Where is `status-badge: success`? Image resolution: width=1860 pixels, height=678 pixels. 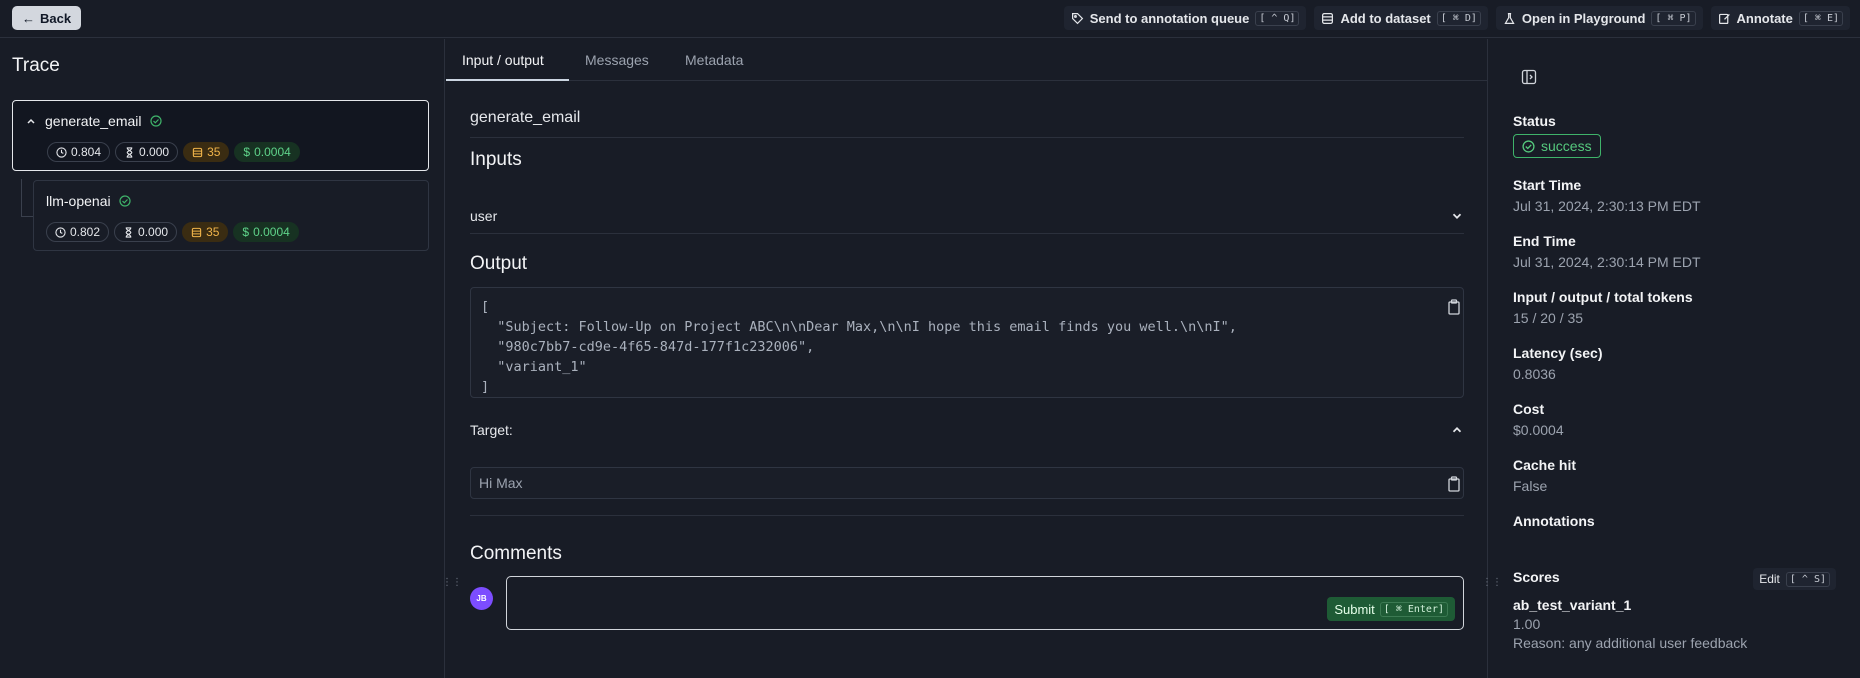 status-badge: success is located at coordinates (1557, 146).